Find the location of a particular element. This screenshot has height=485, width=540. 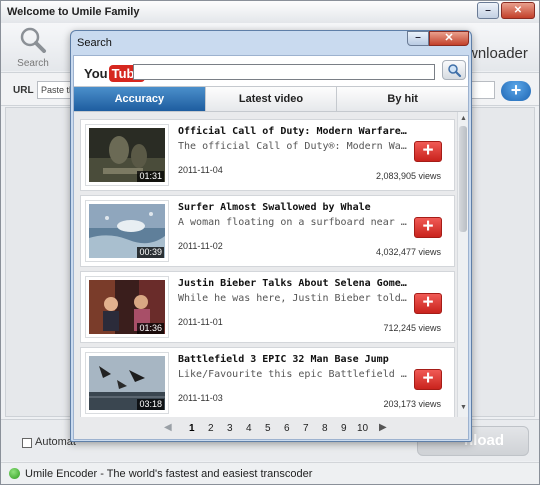

thumbnail-frame: 01:36 is located at coordinates (127, 307).